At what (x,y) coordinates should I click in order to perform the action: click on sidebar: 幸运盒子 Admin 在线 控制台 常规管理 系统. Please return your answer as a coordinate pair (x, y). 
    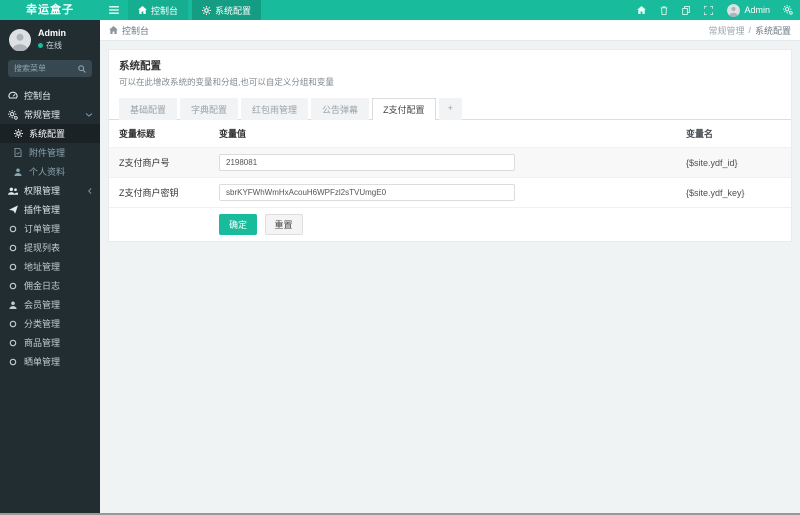
    Looking at the image, I should click on (50, 257).